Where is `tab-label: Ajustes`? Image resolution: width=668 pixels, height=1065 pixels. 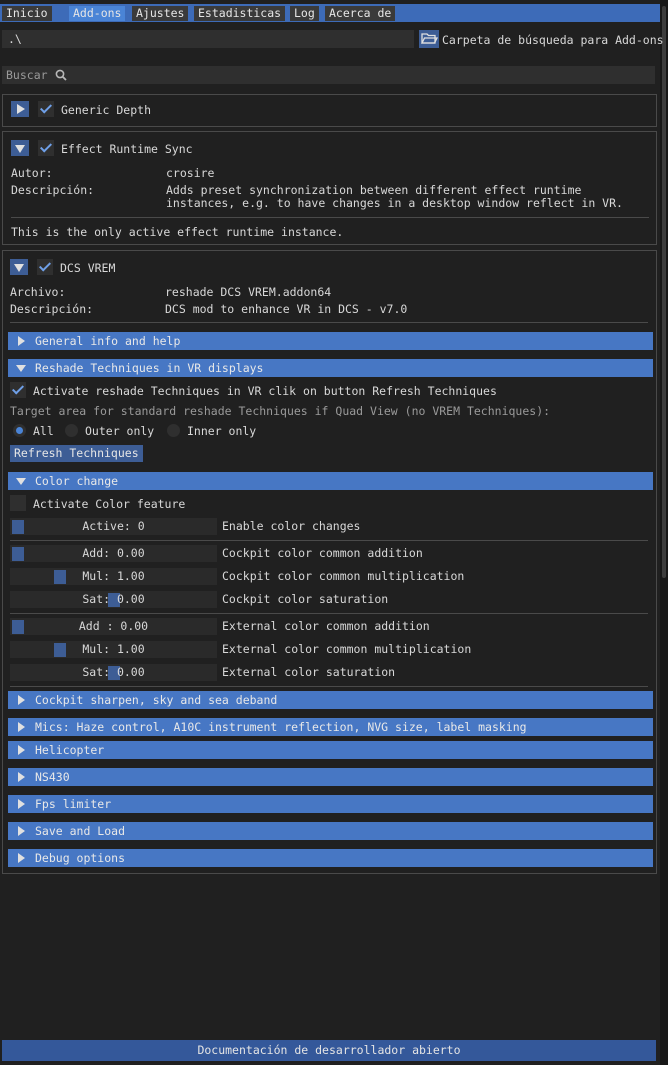 tab-label: Ajustes is located at coordinates (160, 13).